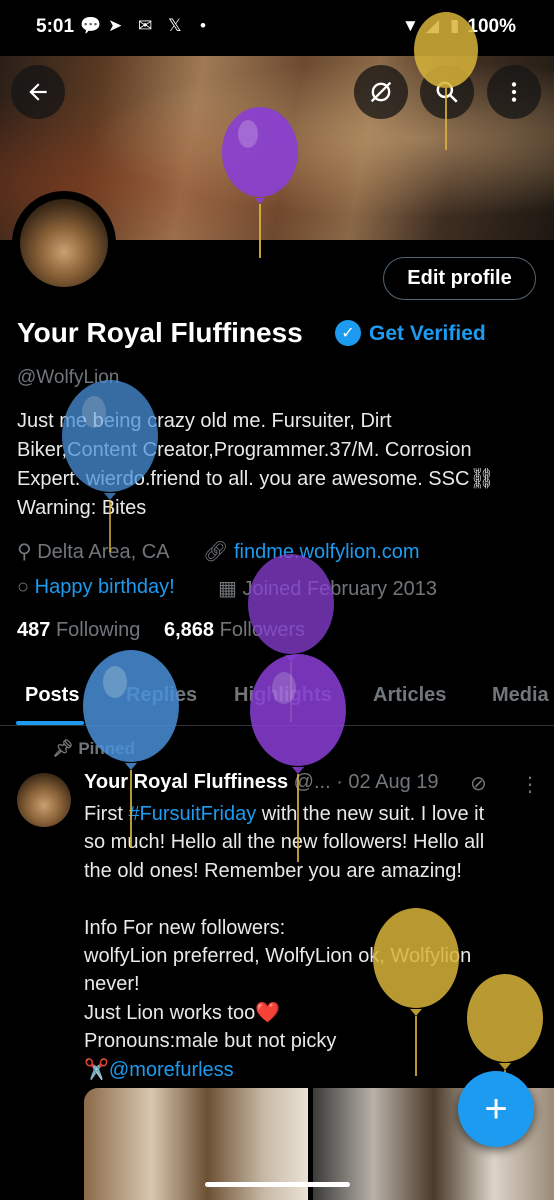 This screenshot has height=1200, width=554. I want to click on balloon-icon: ○, so click(23, 587).